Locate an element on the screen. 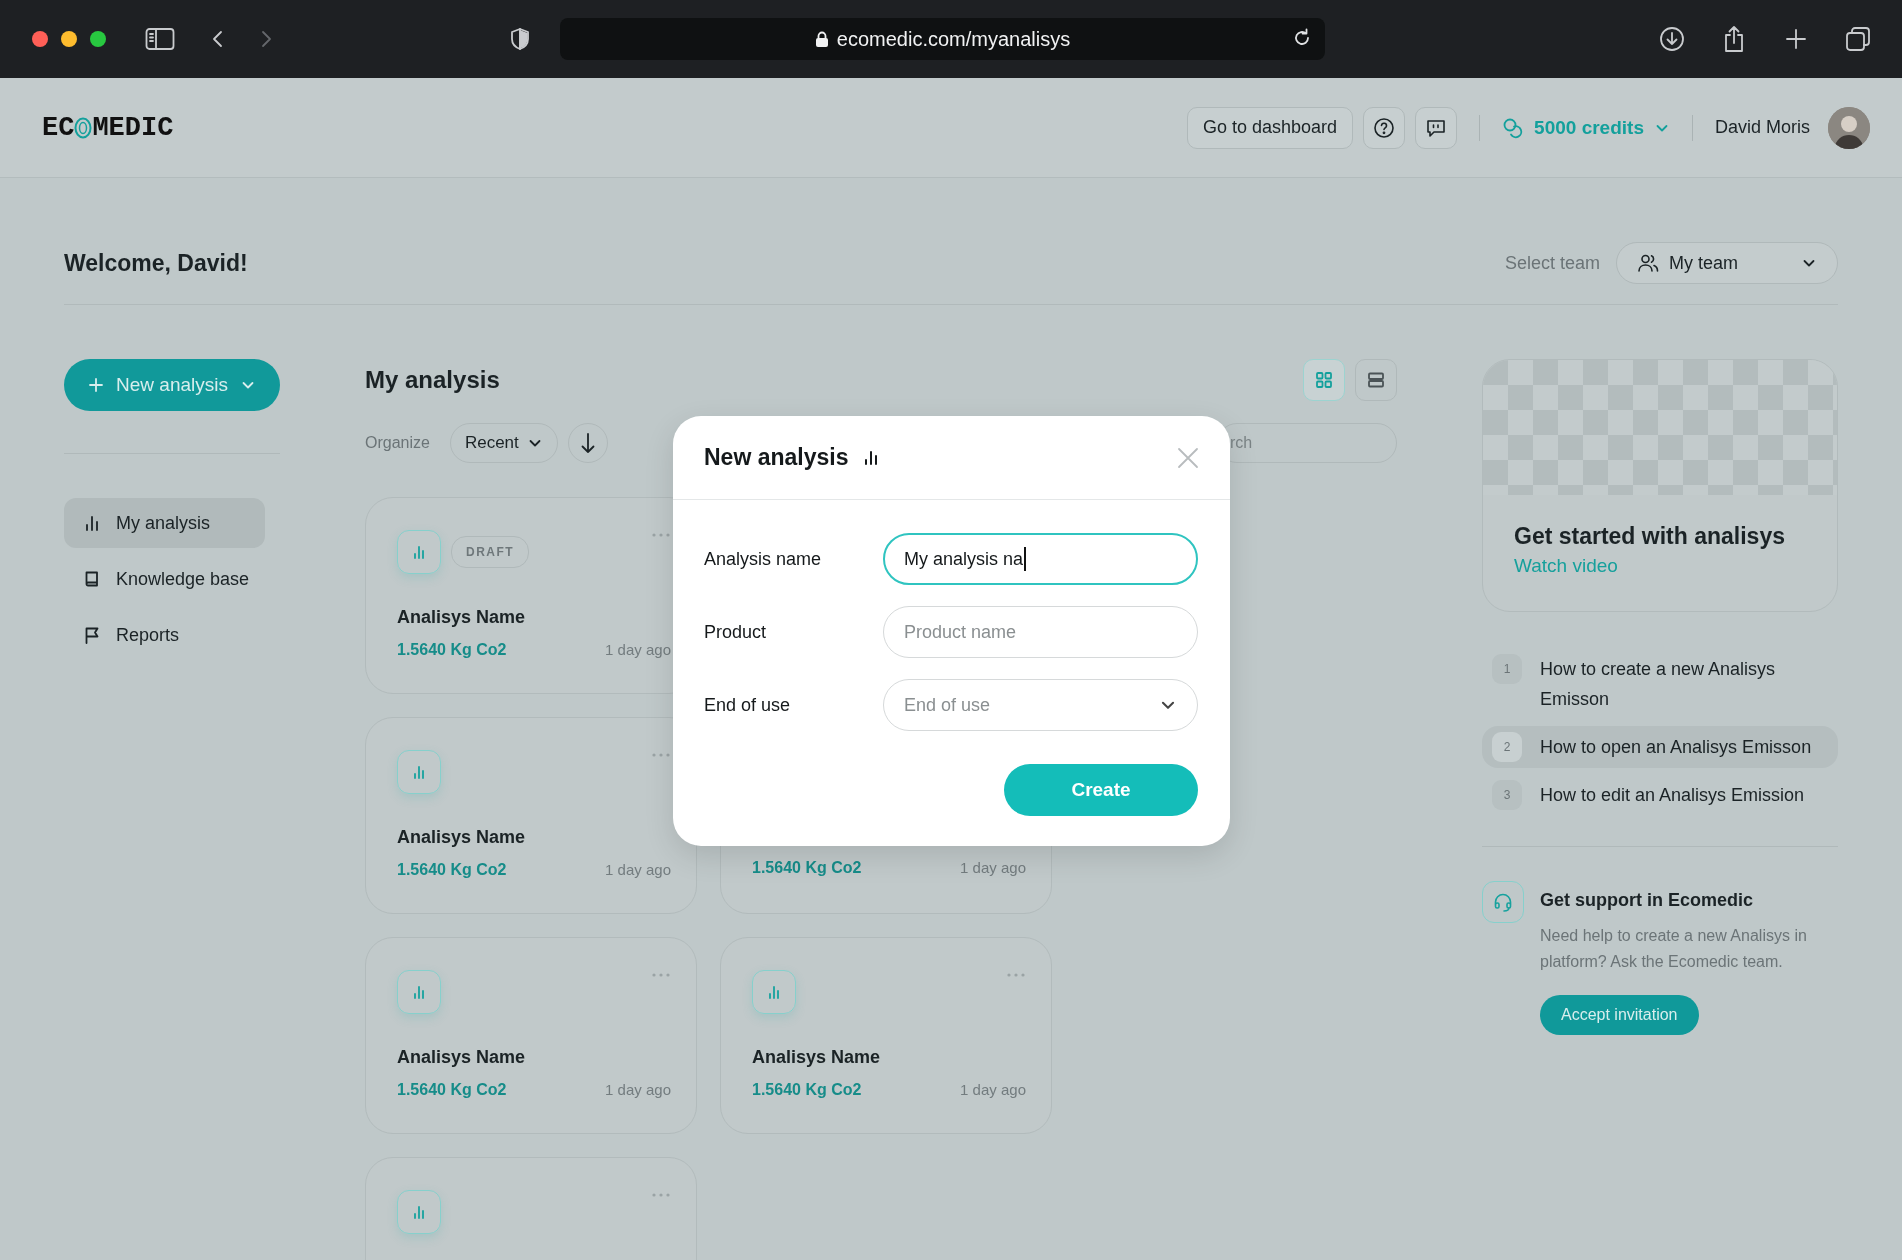 The width and height of the screenshot is (1902, 1260). lock-icon is located at coordinates (821, 39).